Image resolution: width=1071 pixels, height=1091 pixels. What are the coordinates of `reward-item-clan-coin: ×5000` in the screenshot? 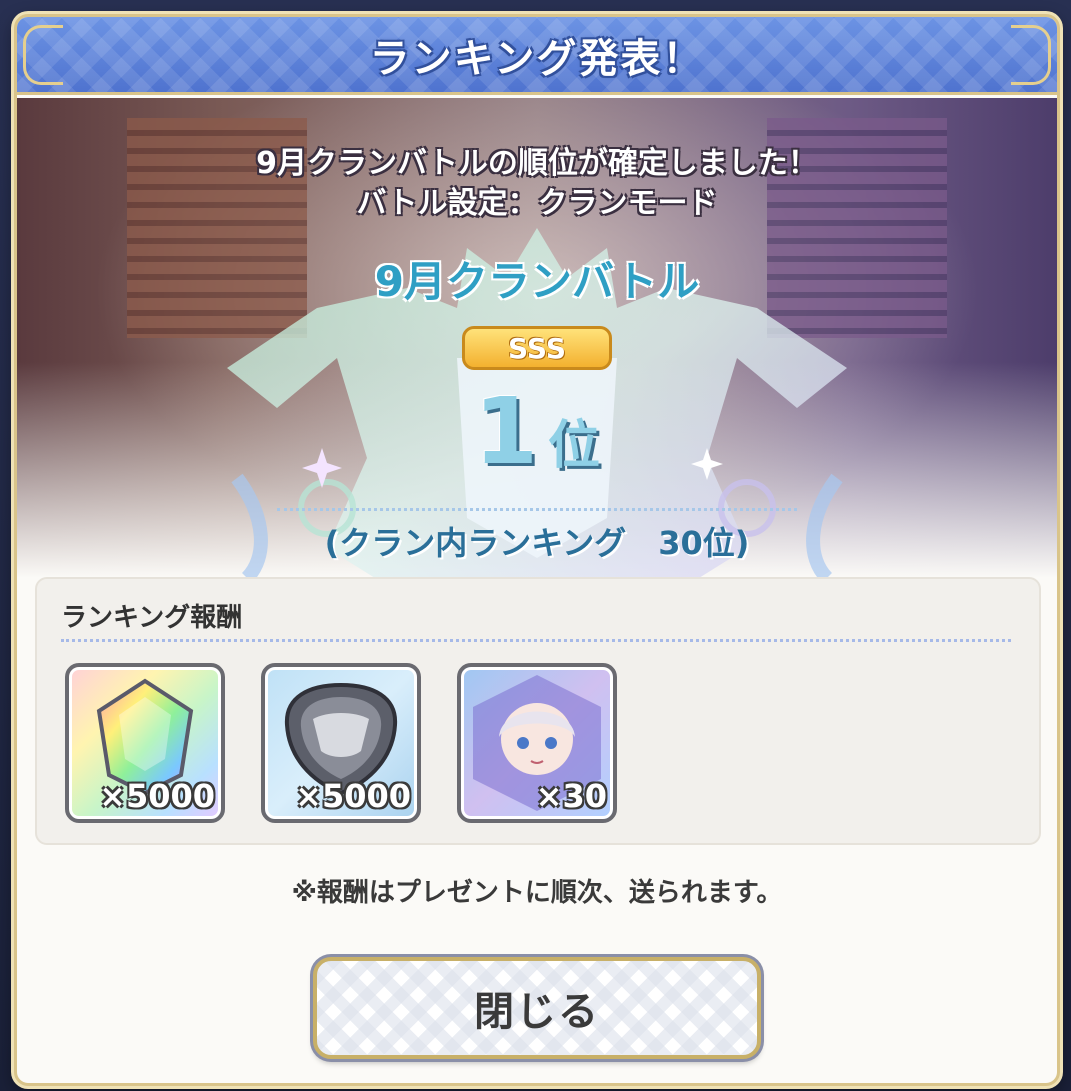 It's located at (341, 743).